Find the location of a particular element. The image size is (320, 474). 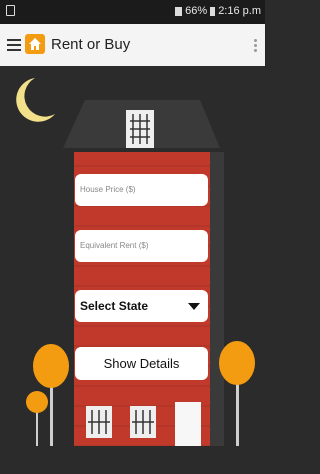

show-details-button: Show Details is located at coordinates (141, 363).